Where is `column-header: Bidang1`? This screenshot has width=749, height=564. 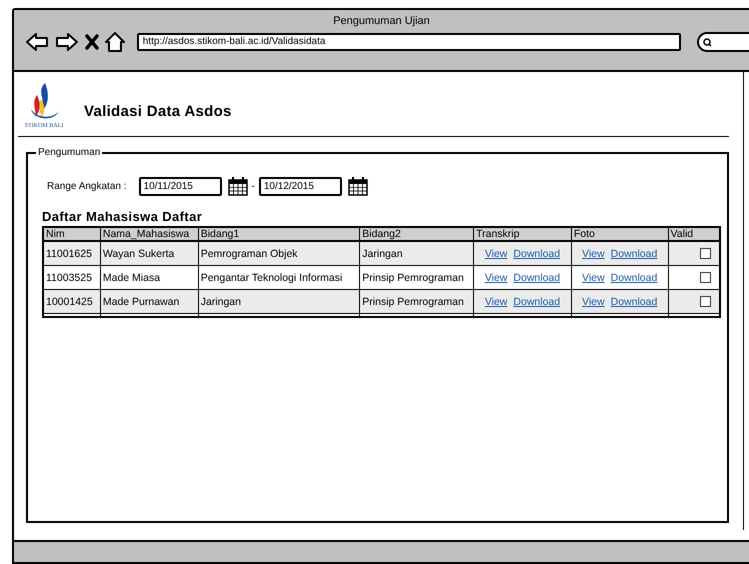 column-header: Bidang1 is located at coordinates (279, 234).